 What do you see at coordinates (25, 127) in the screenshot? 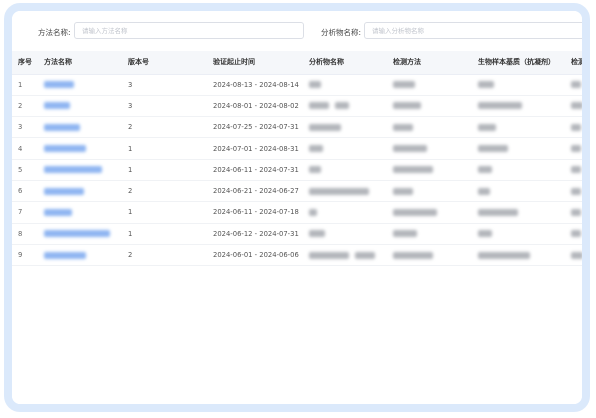
I see `cell-seq: 3` at bounding box center [25, 127].